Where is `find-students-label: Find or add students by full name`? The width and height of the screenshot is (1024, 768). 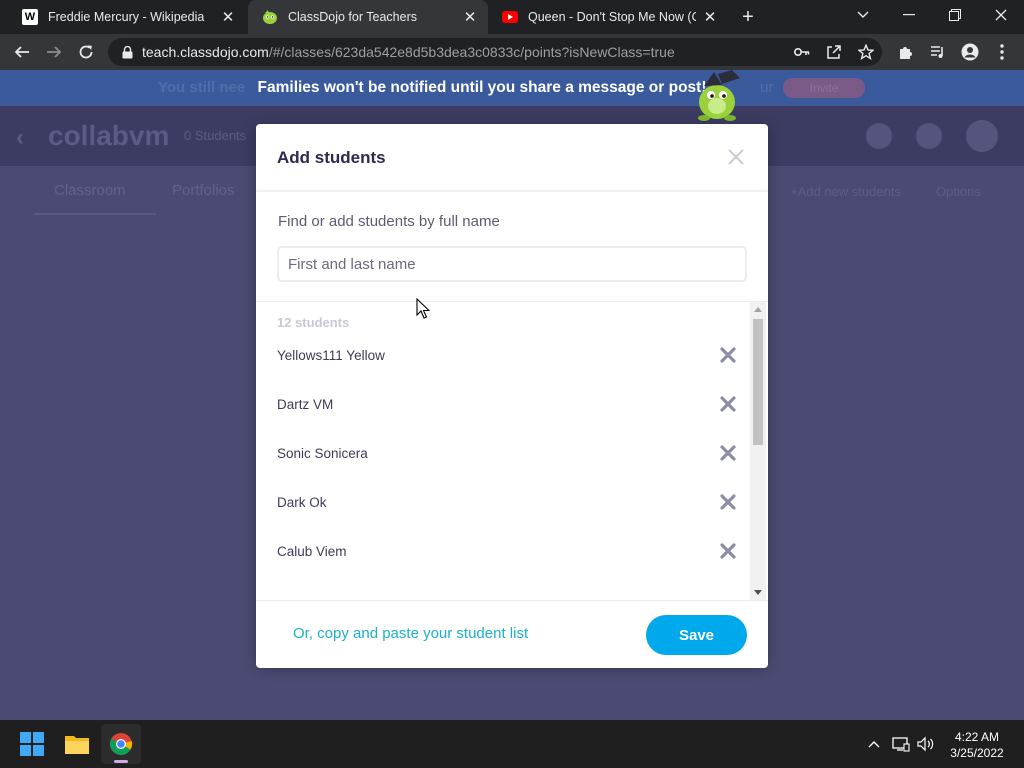 find-students-label: Find or add students by full name is located at coordinates (389, 221).